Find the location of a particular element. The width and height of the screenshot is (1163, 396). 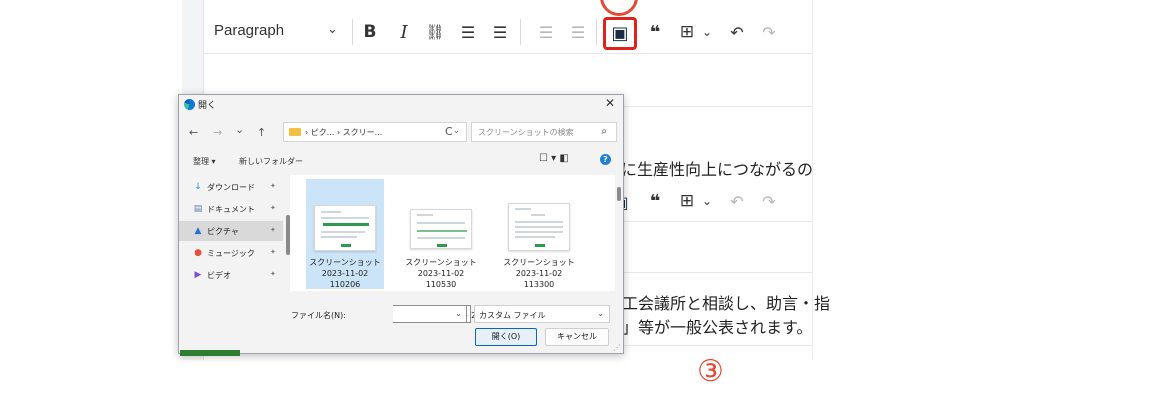

italic-button: I is located at coordinates (404, 32).